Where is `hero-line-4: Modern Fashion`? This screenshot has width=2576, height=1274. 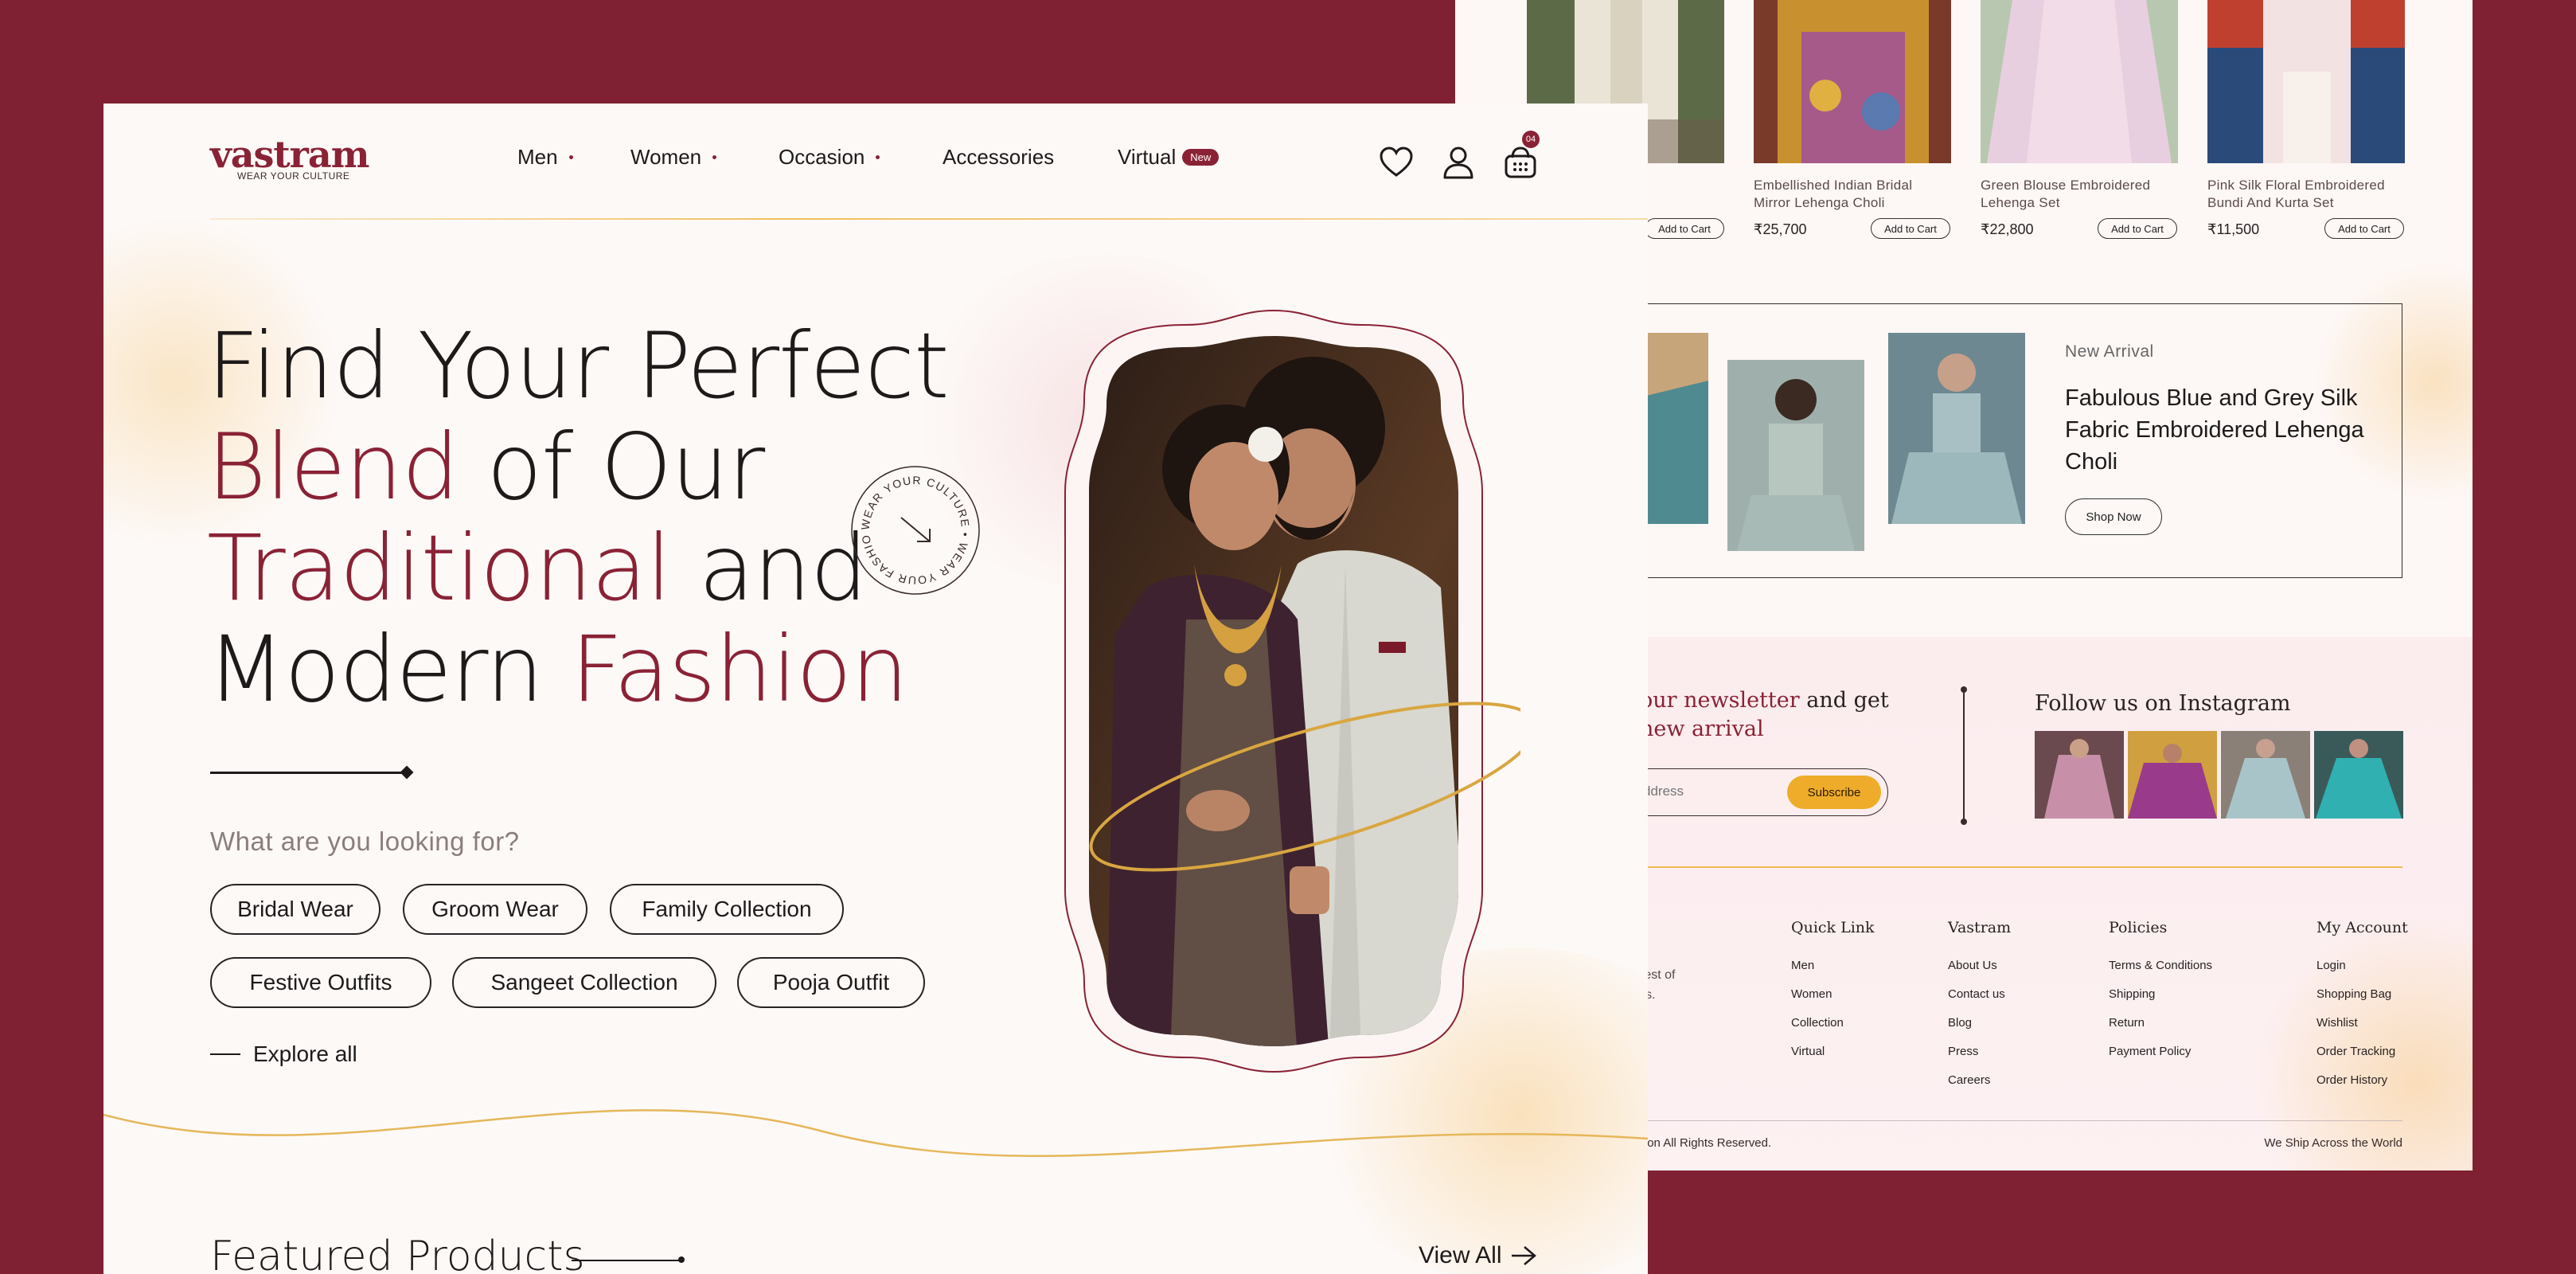 hero-line-4: Modern Fashion is located at coordinates (578, 669).